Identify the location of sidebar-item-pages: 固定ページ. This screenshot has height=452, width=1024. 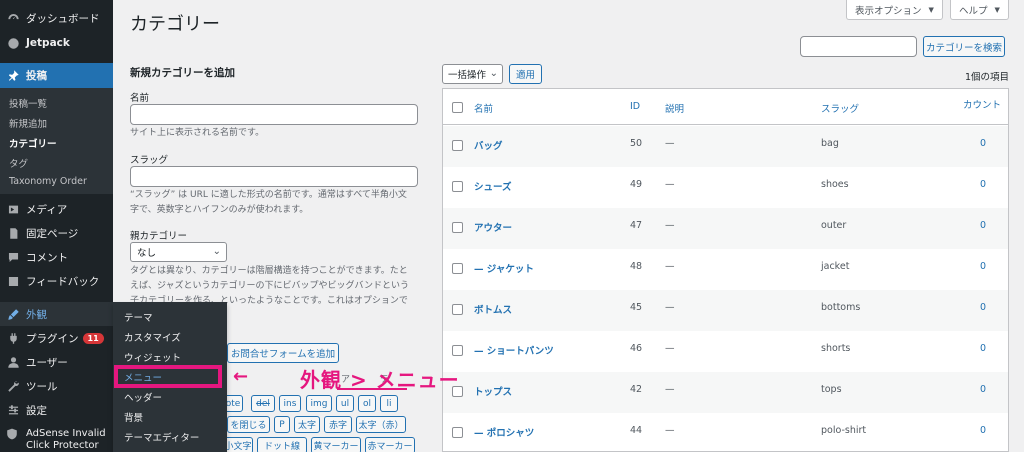
(56, 233).